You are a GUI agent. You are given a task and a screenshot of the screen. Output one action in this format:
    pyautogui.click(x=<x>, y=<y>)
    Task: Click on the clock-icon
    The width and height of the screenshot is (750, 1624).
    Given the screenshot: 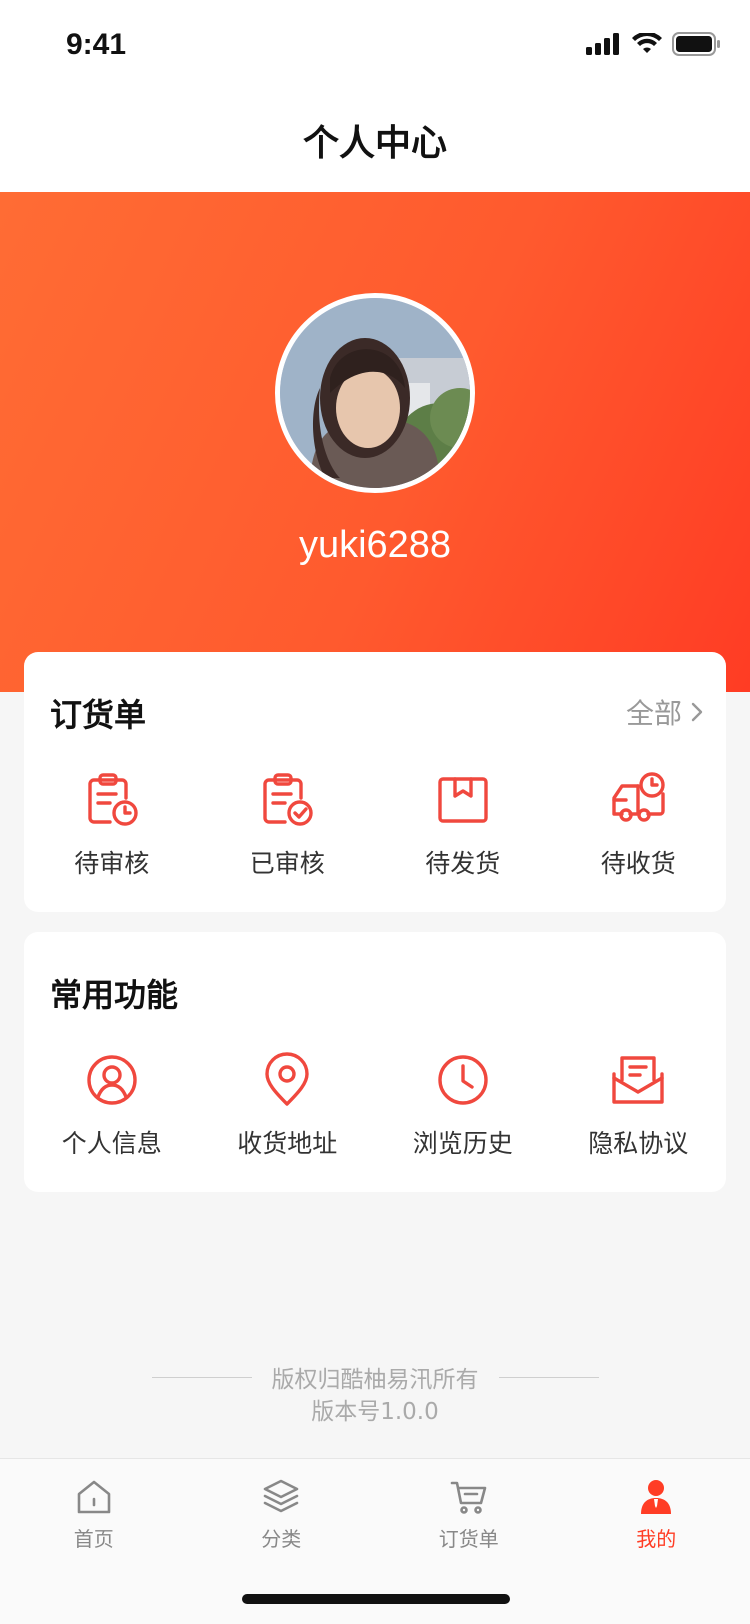 What is the action you would take?
    pyautogui.click(x=463, y=1080)
    